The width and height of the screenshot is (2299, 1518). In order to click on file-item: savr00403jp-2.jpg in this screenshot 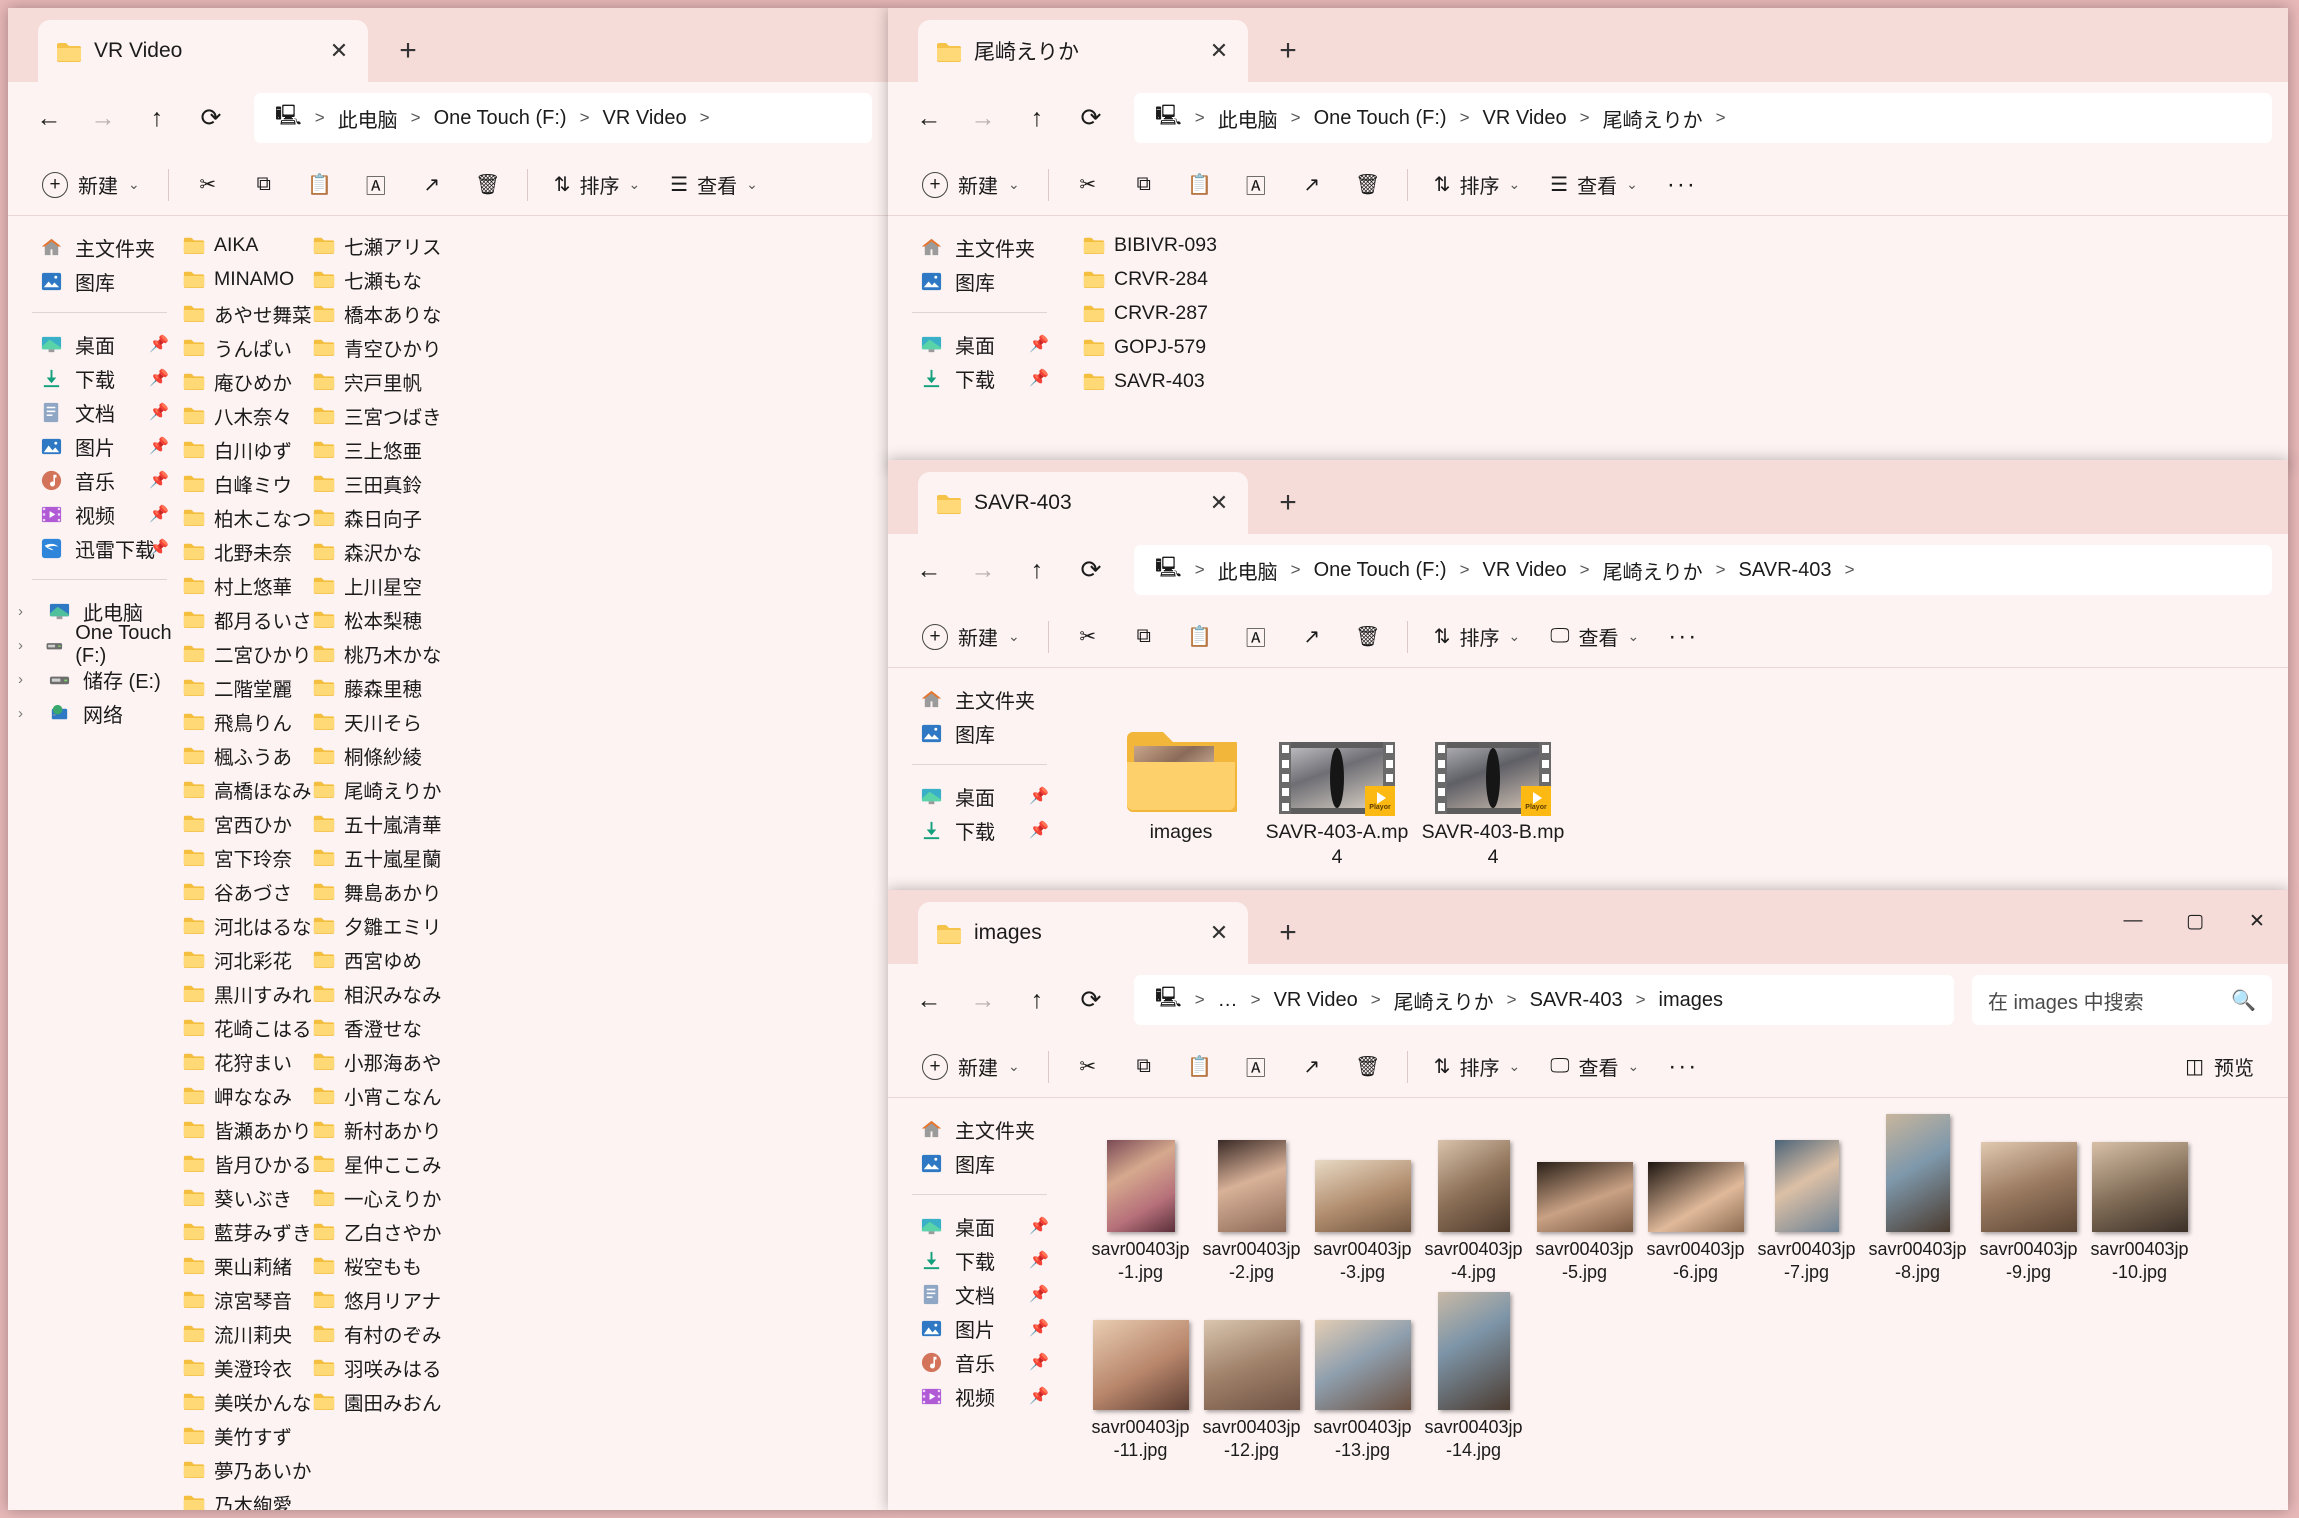, I will do `click(1251, 1204)`.